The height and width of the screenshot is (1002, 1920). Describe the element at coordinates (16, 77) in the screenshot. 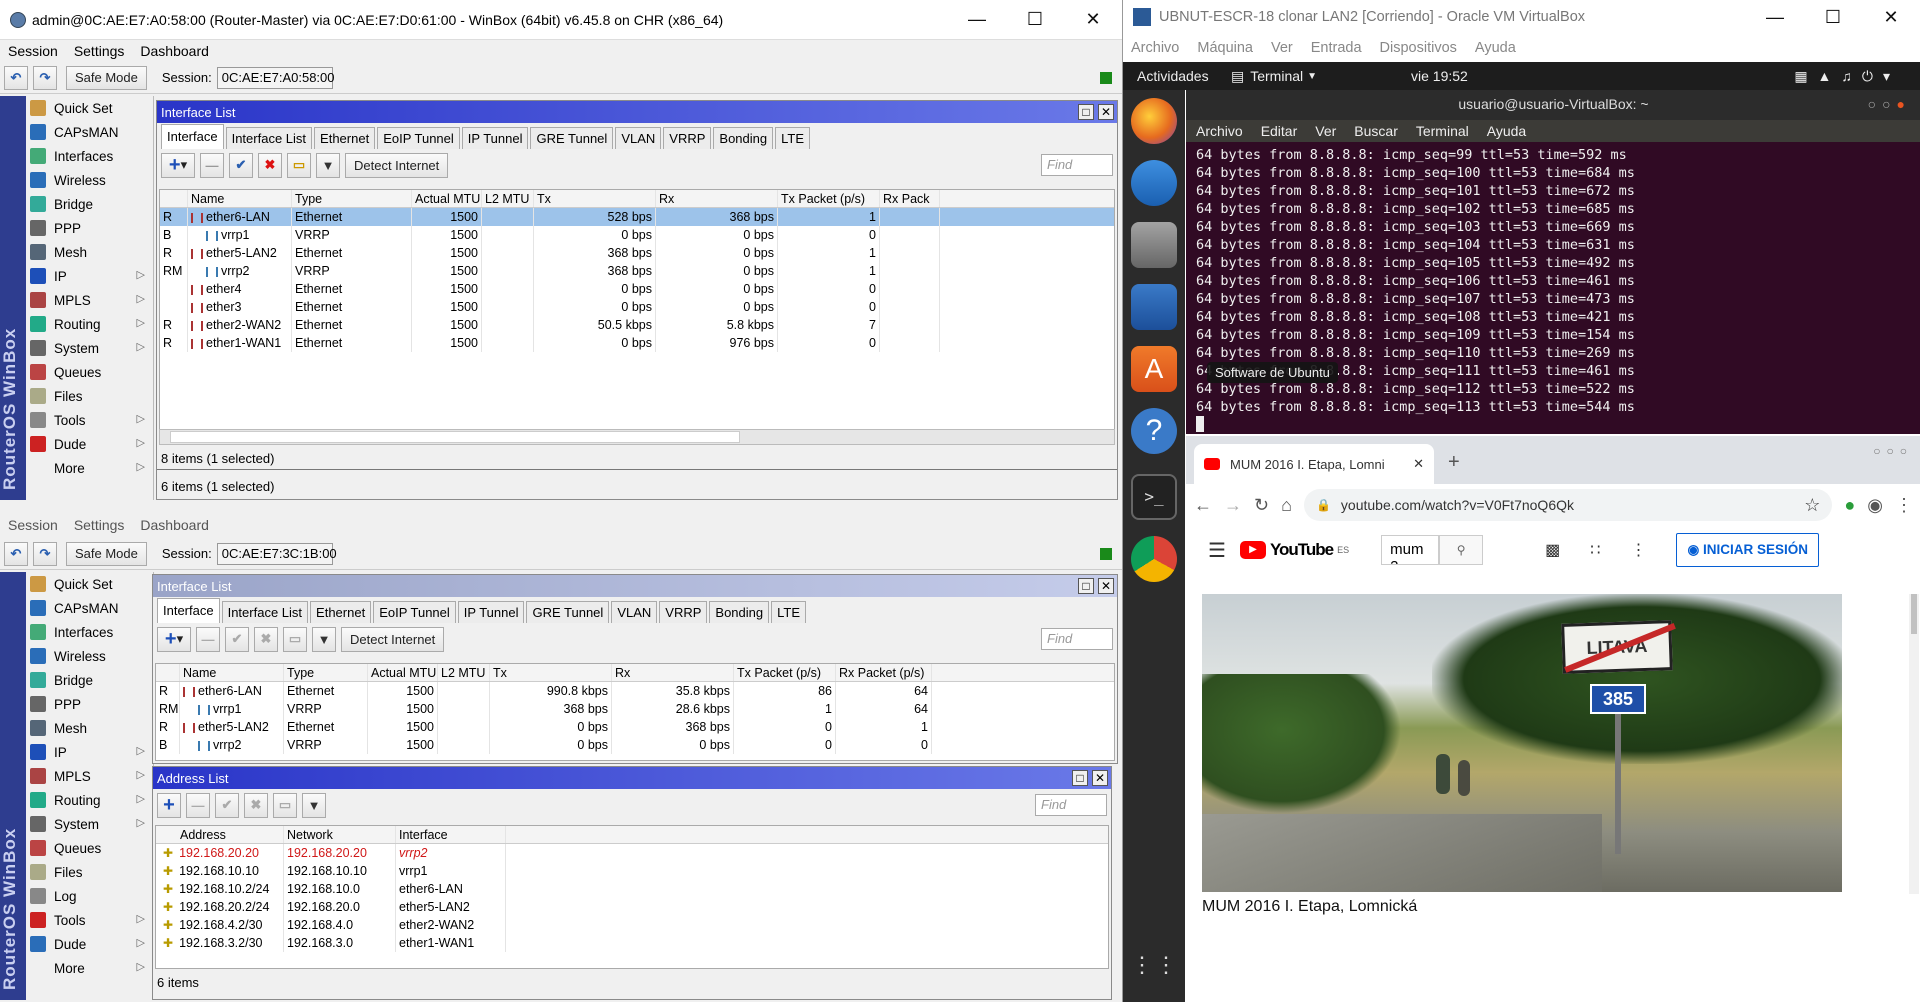

I see `undo-button: ↶` at that location.